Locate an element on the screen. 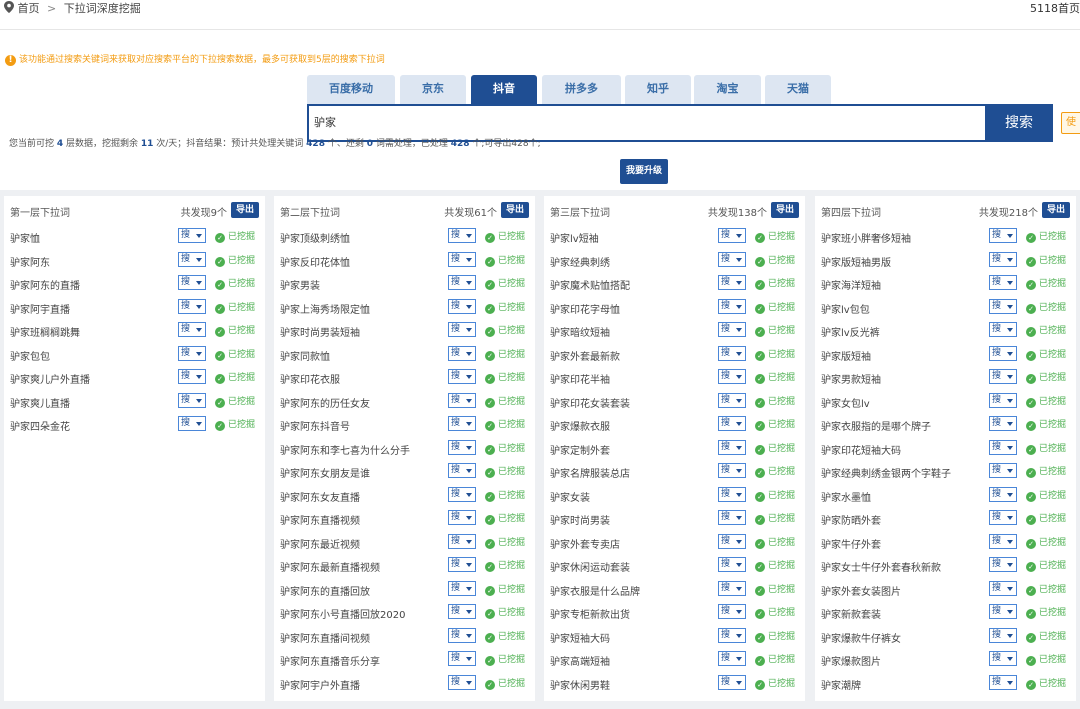 The height and width of the screenshot is (709, 1080). keyword-text: 驴家时尚男装 is located at coordinates (580, 519).